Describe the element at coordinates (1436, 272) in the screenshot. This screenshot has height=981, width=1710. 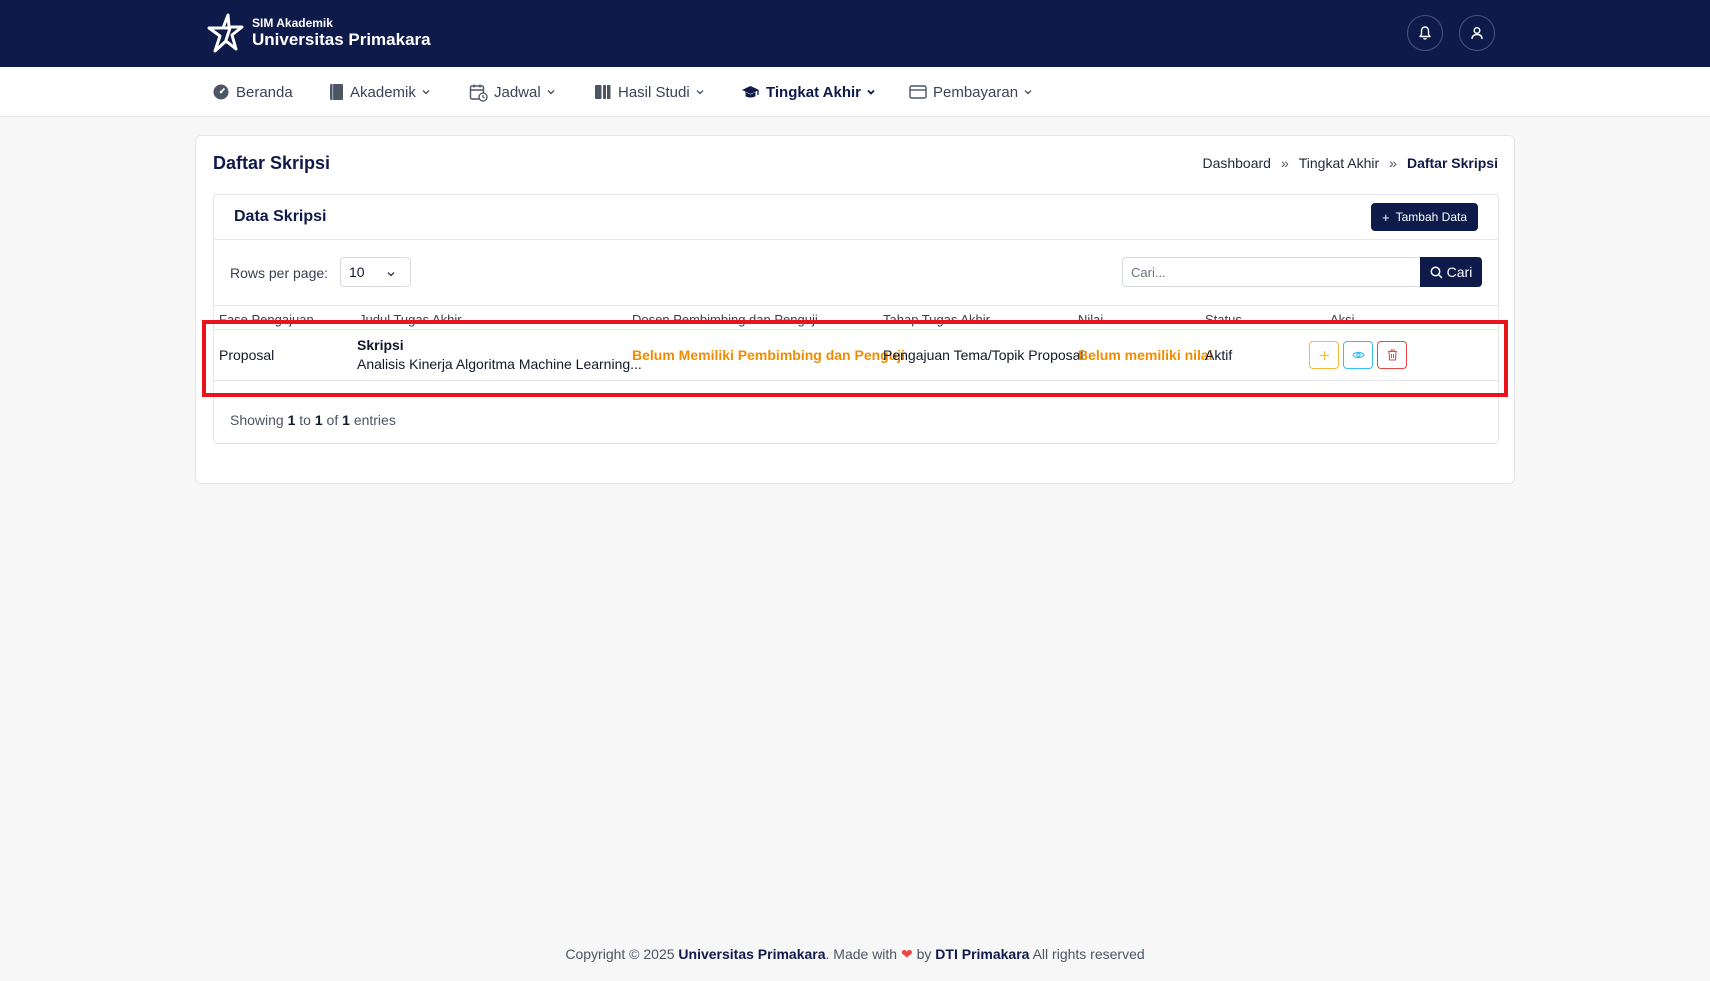
I see `search-icon` at that location.